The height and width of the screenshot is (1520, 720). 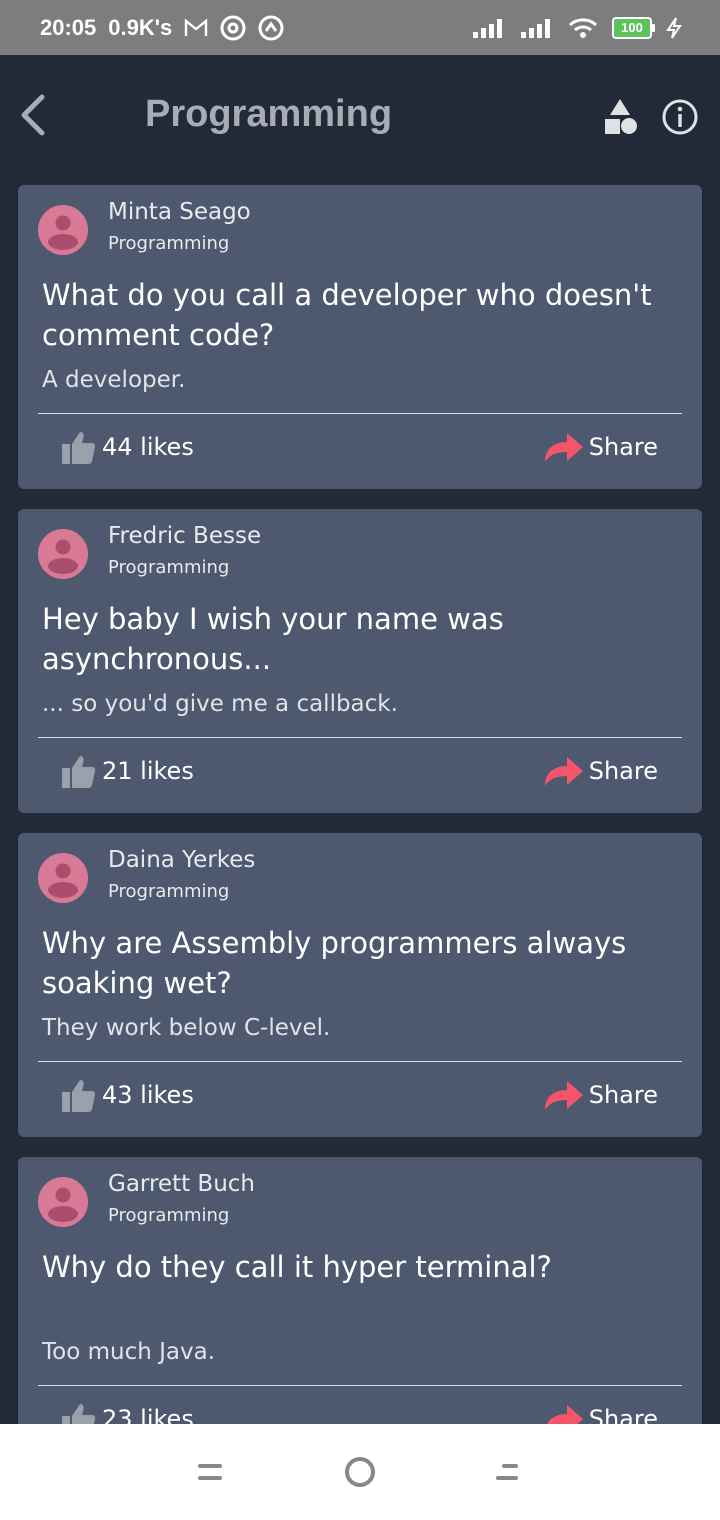 I want to click on back-button, so click(x=34, y=115).